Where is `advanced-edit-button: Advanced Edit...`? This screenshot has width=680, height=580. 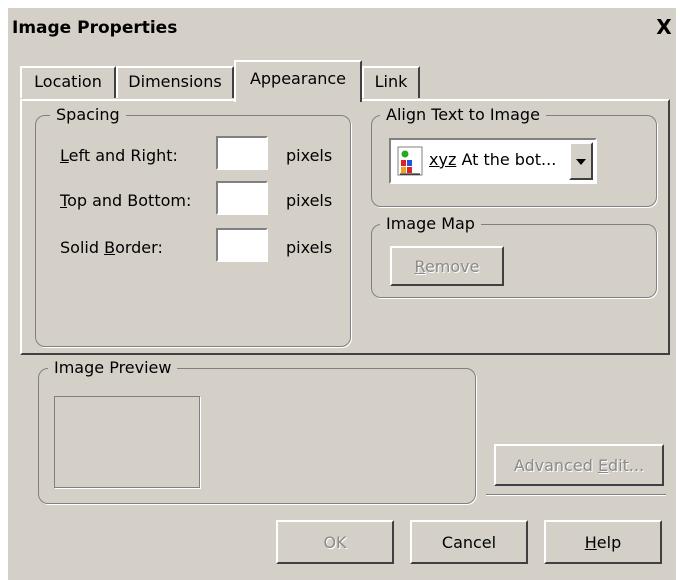 advanced-edit-button: Advanced Edit... is located at coordinates (579, 465).